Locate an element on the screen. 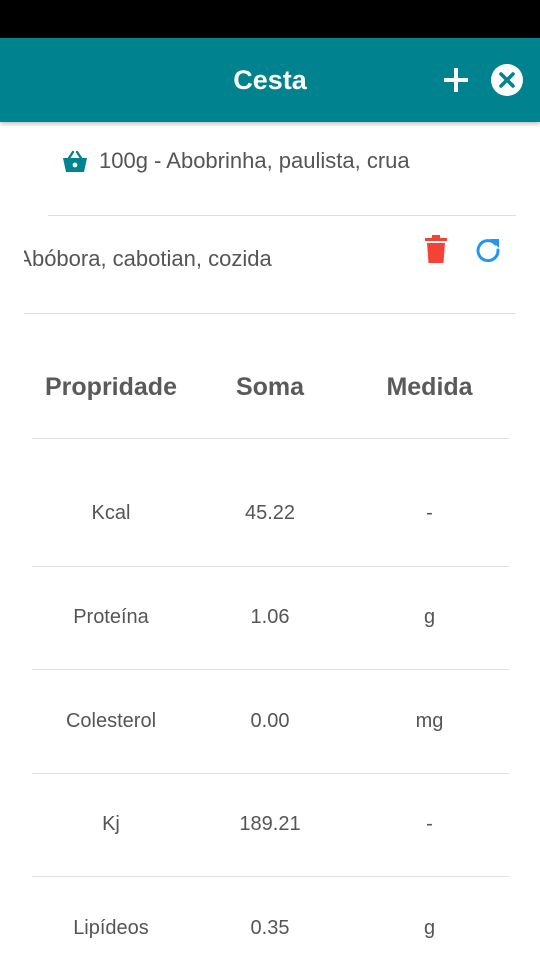 This screenshot has width=540, height=980. trash-icon is located at coordinates (436, 249).